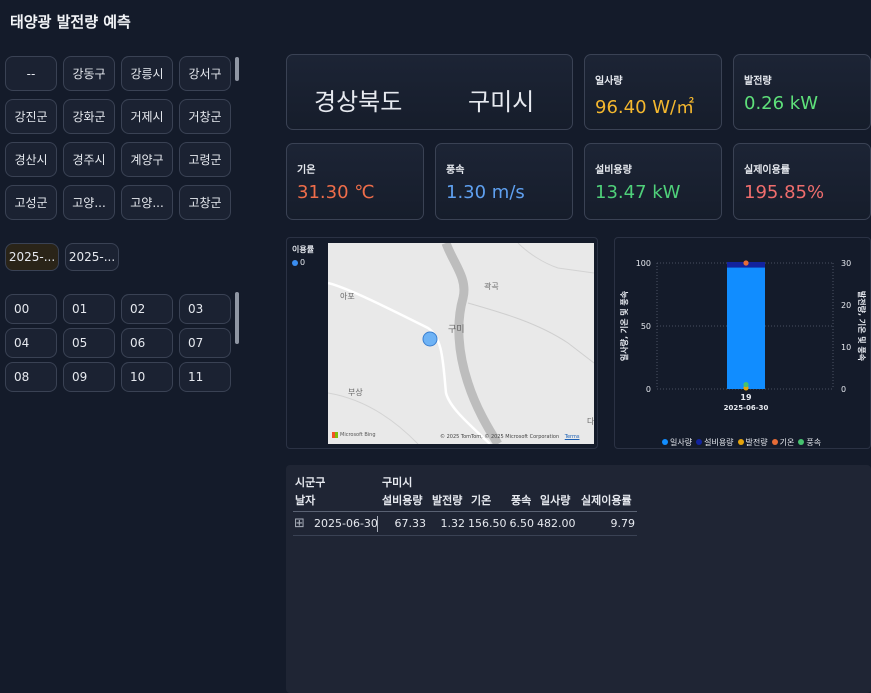  Describe the element at coordinates (609, 81) in the screenshot. I see `kpi-label: 일사량` at that location.